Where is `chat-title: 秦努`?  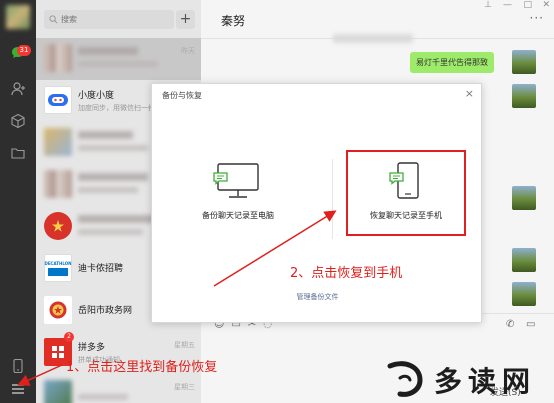 chat-title: 秦努 is located at coordinates (233, 21).